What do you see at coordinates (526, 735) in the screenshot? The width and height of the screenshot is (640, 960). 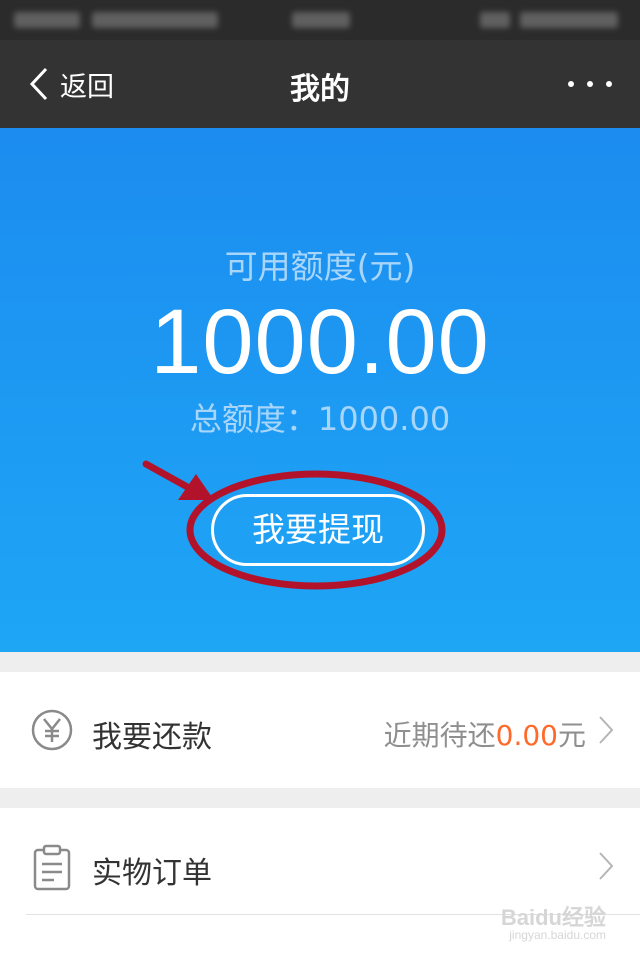 I see `repay-amount: 0.00` at bounding box center [526, 735].